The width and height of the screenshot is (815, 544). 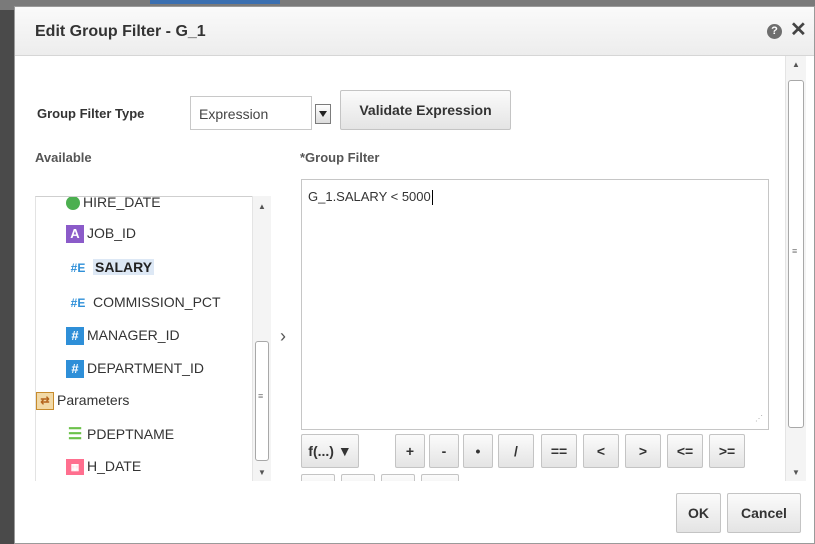 What do you see at coordinates (318, 477) in the screenshot?
I see `operator-not-equal-button: <>` at bounding box center [318, 477].